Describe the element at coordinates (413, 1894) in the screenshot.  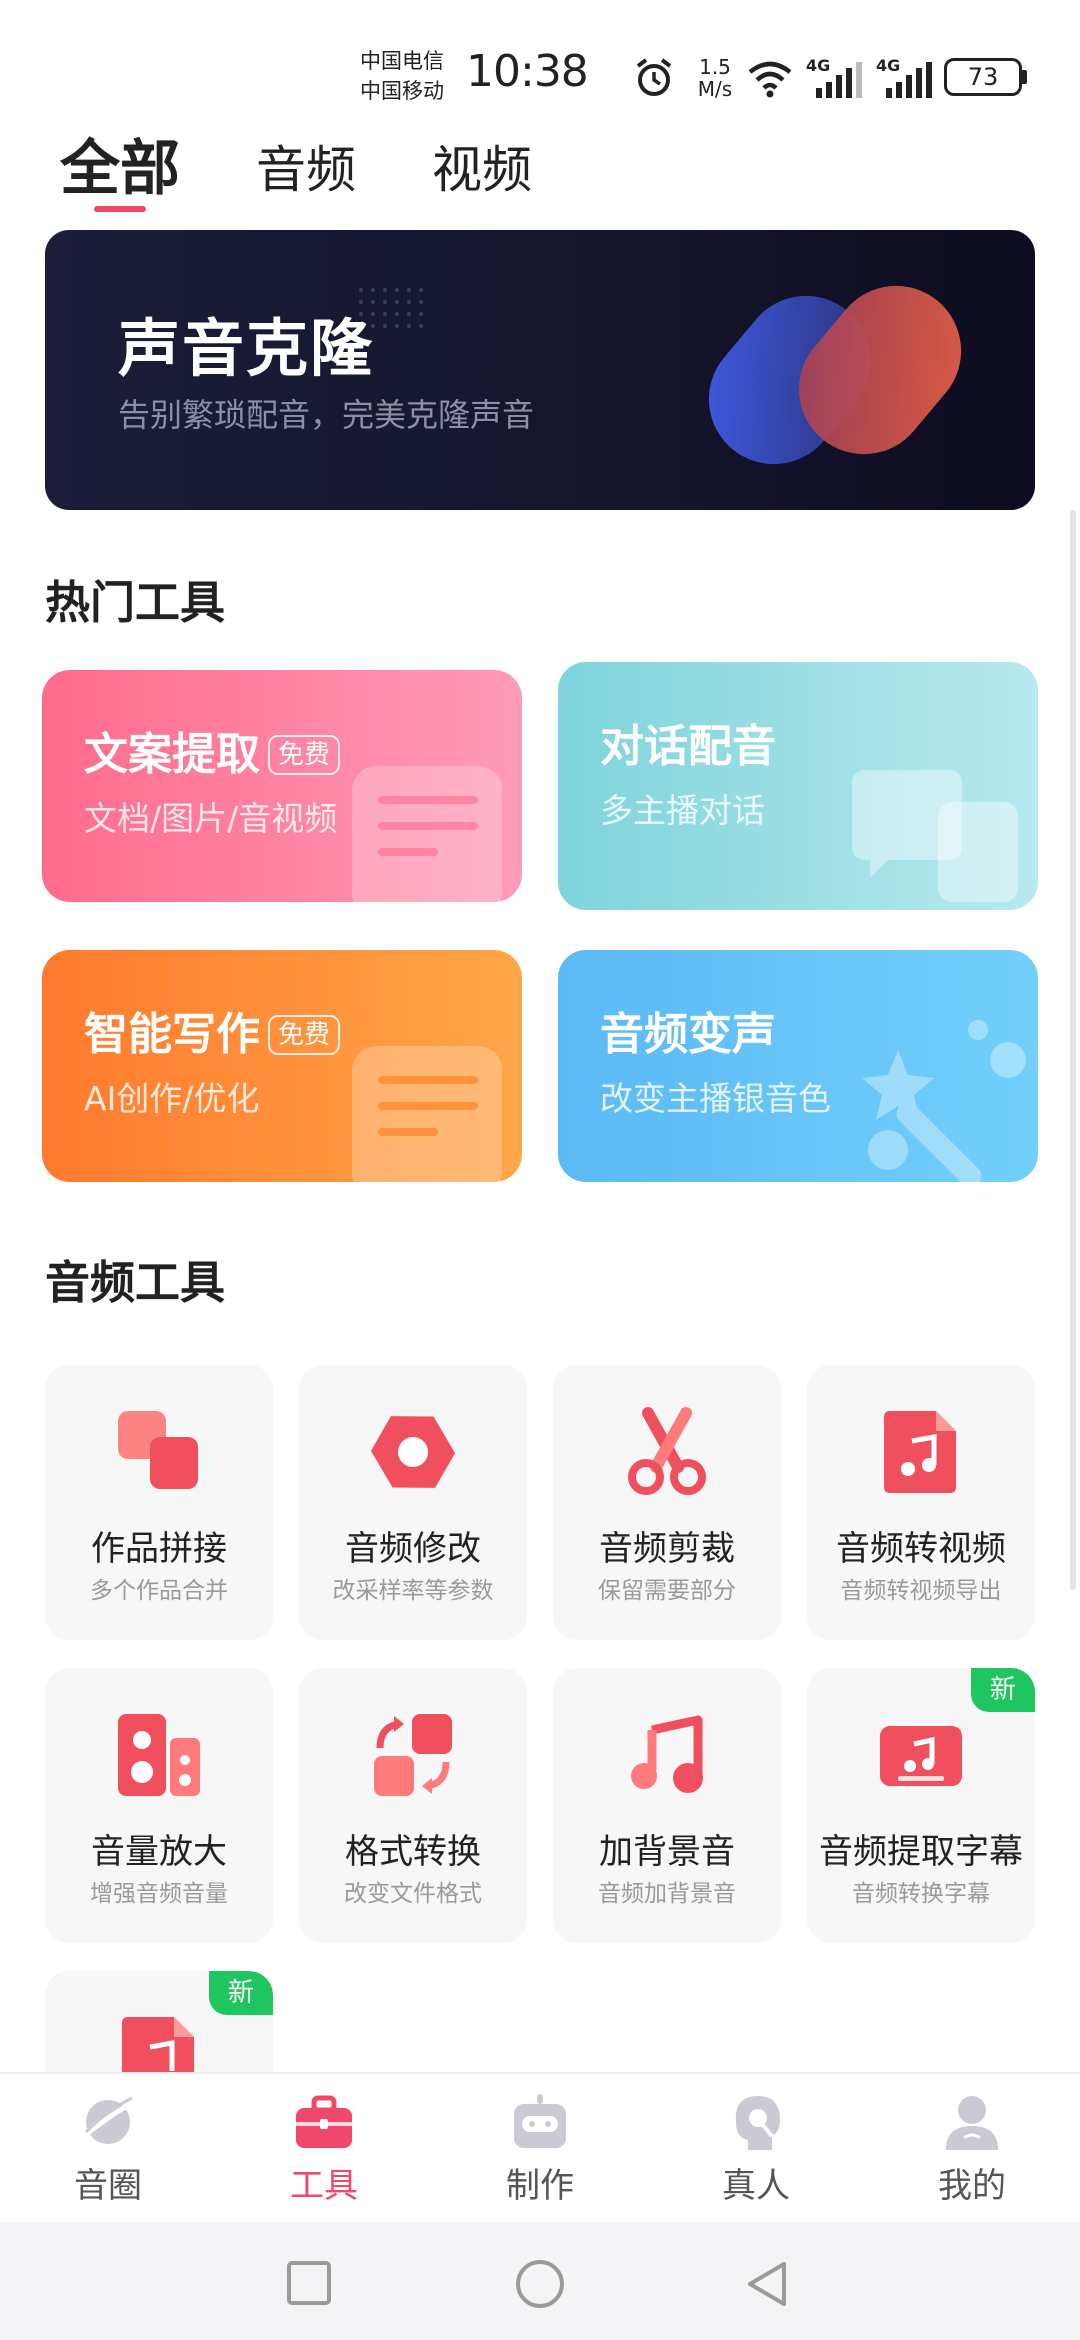
I see `tool-desc: 改变文件格式` at that location.